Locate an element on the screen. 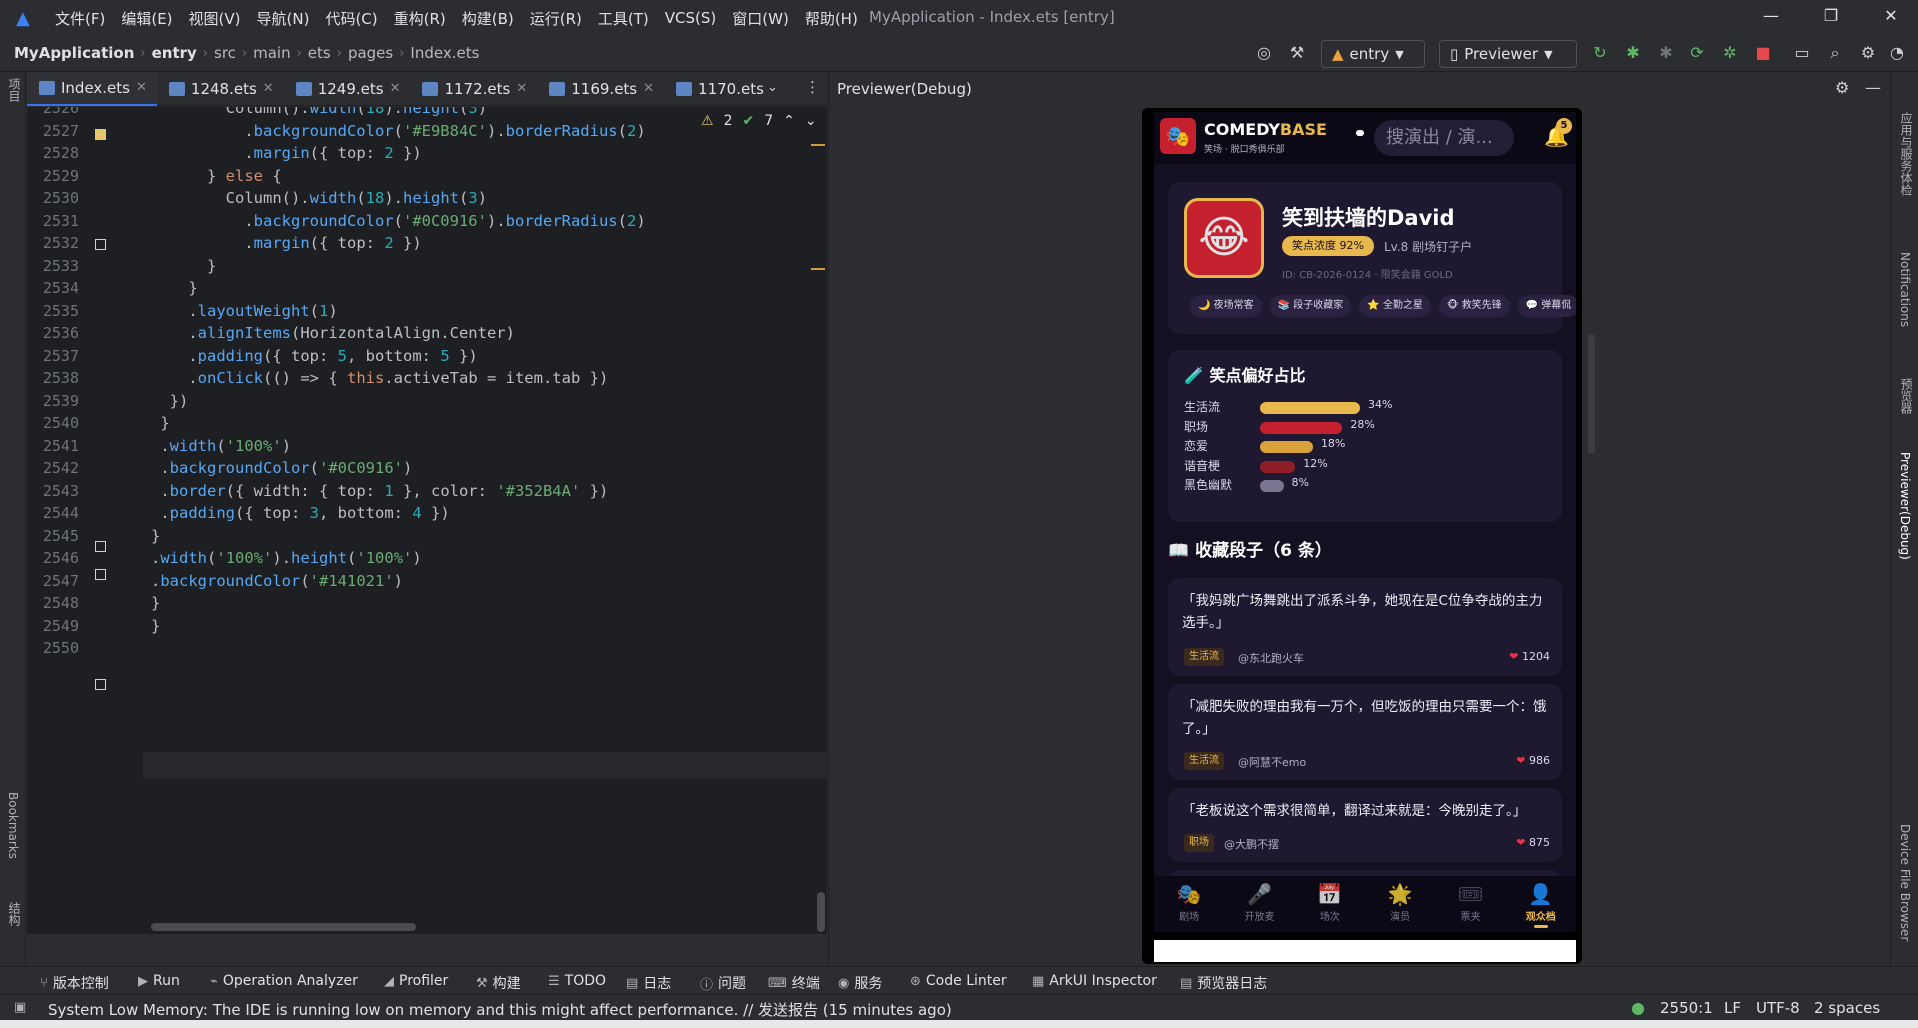  tool-code-linter: ⊛ Code Linter is located at coordinates (958, 981).